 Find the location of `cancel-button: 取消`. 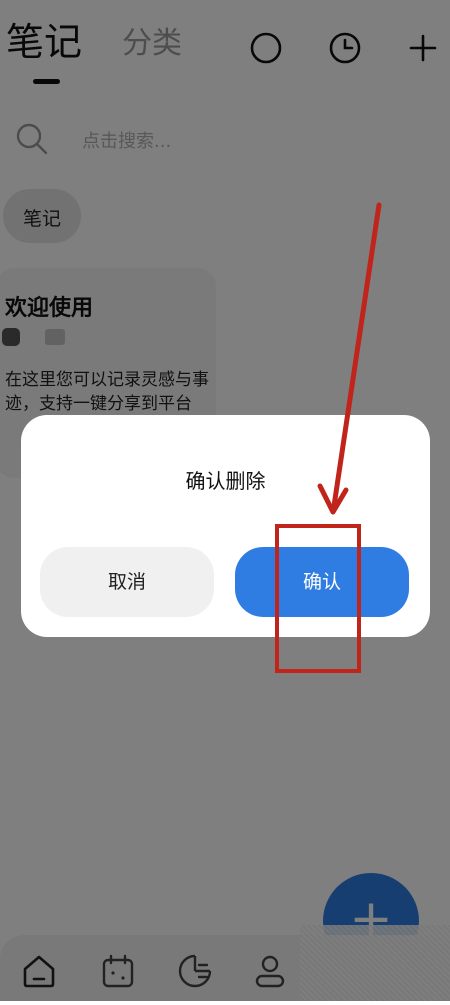

cancel-button: 取消 is located at coordinates (127, 582).